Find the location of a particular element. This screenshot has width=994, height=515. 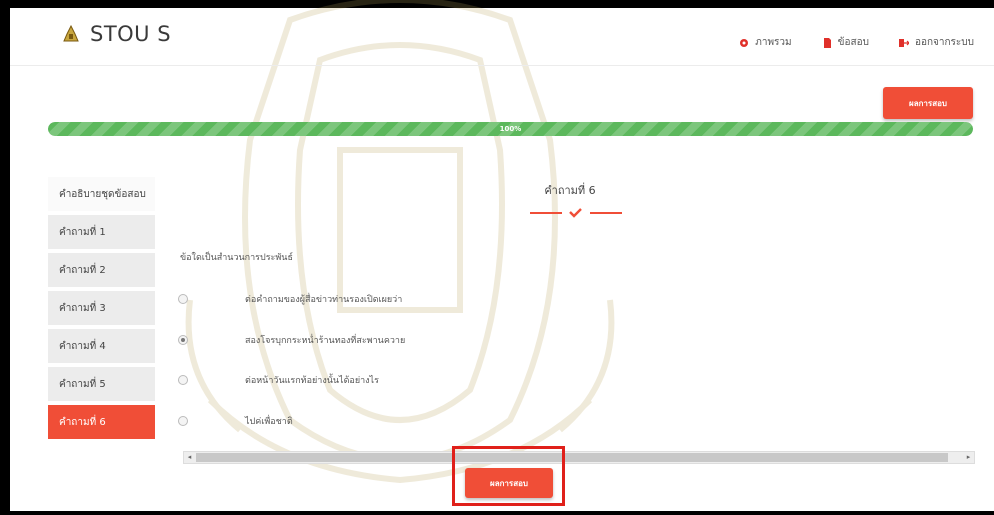

sidebar-item-question-3: คำถามที่ 3 is located at coordinates (101, 308).